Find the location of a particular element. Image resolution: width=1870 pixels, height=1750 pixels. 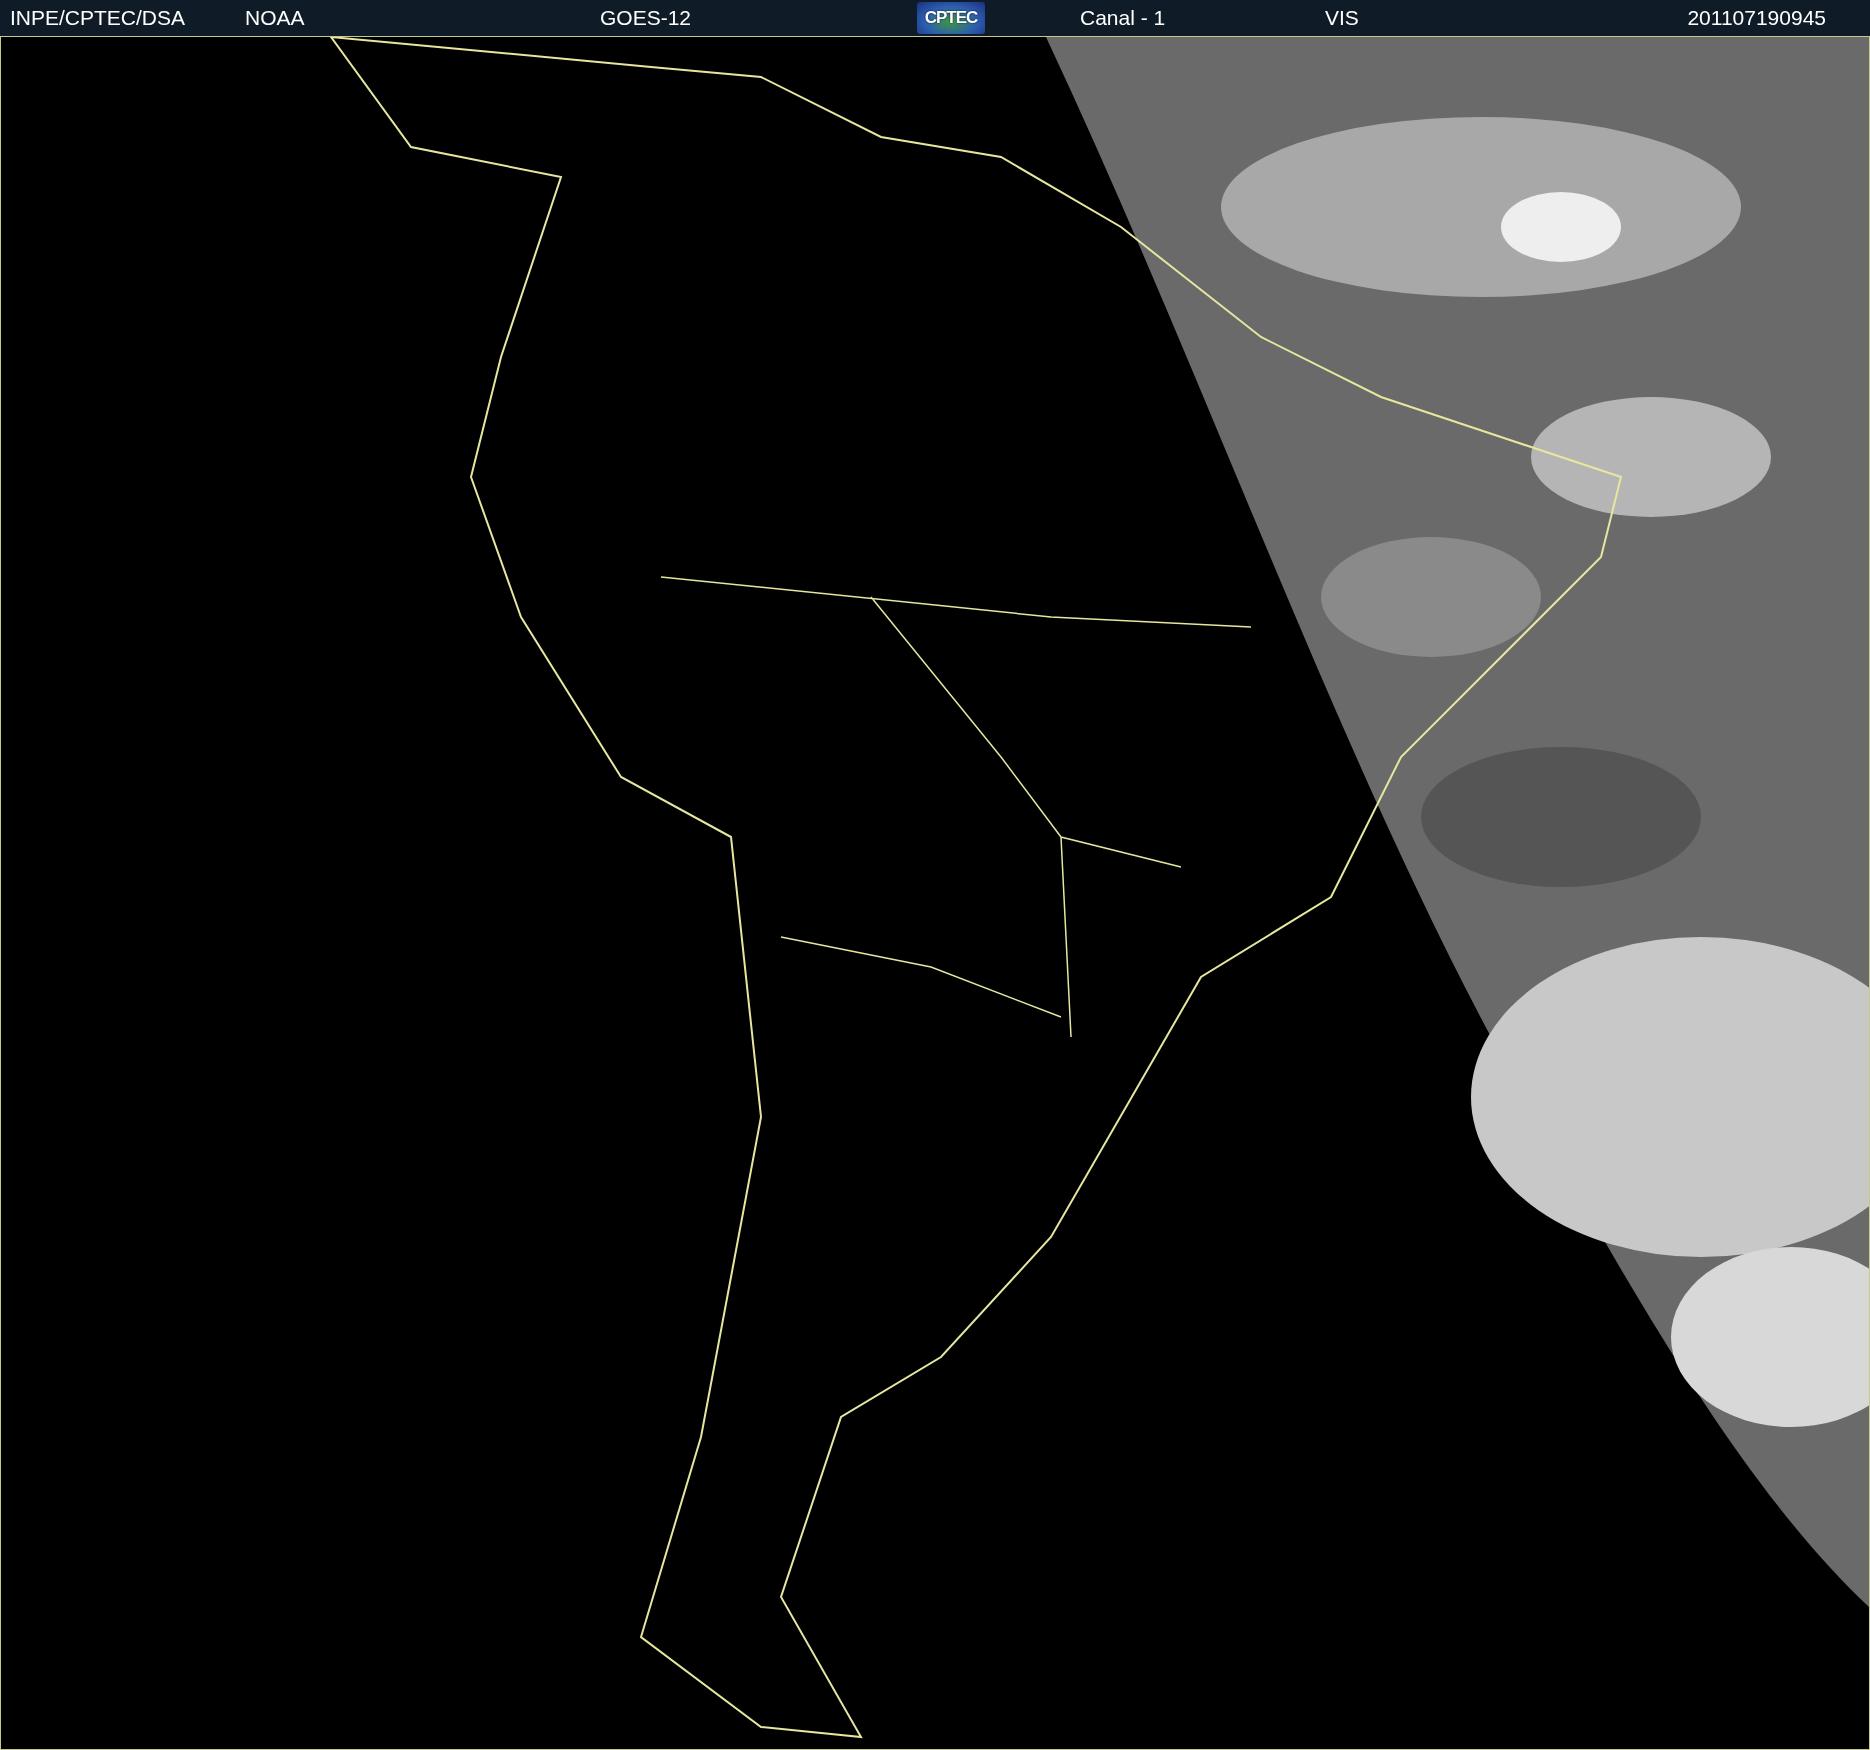

header-label: NOAA is located at coordinates (275, 18).